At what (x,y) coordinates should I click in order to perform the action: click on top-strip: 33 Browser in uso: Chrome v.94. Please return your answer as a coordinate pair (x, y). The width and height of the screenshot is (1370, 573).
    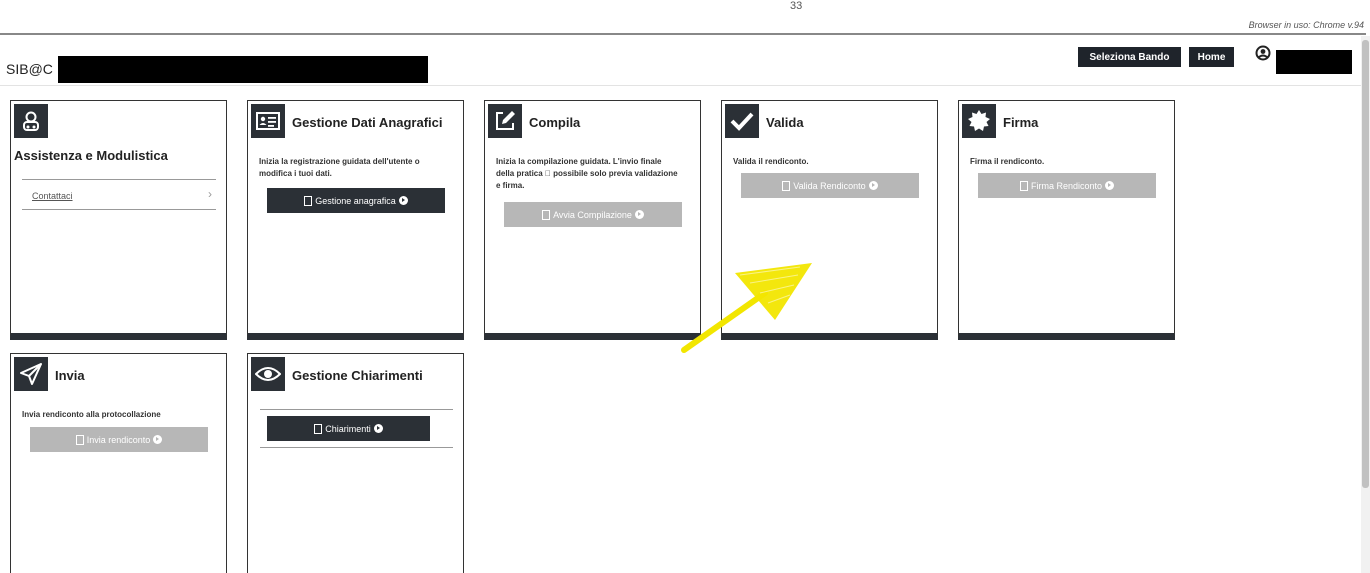
    Looking at the image, I should click on (685, 18).